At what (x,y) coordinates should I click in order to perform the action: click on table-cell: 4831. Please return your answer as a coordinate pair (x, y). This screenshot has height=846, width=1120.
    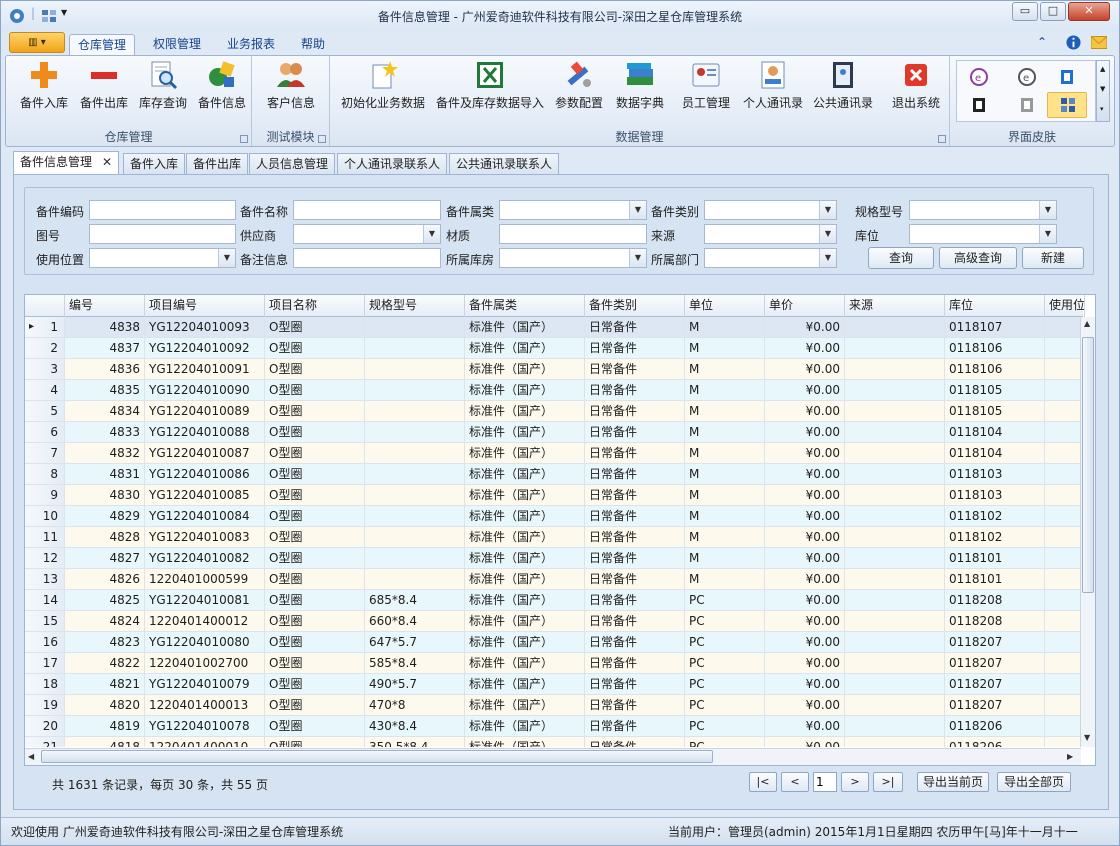
    Looking at the image, I should click on (105, 474).